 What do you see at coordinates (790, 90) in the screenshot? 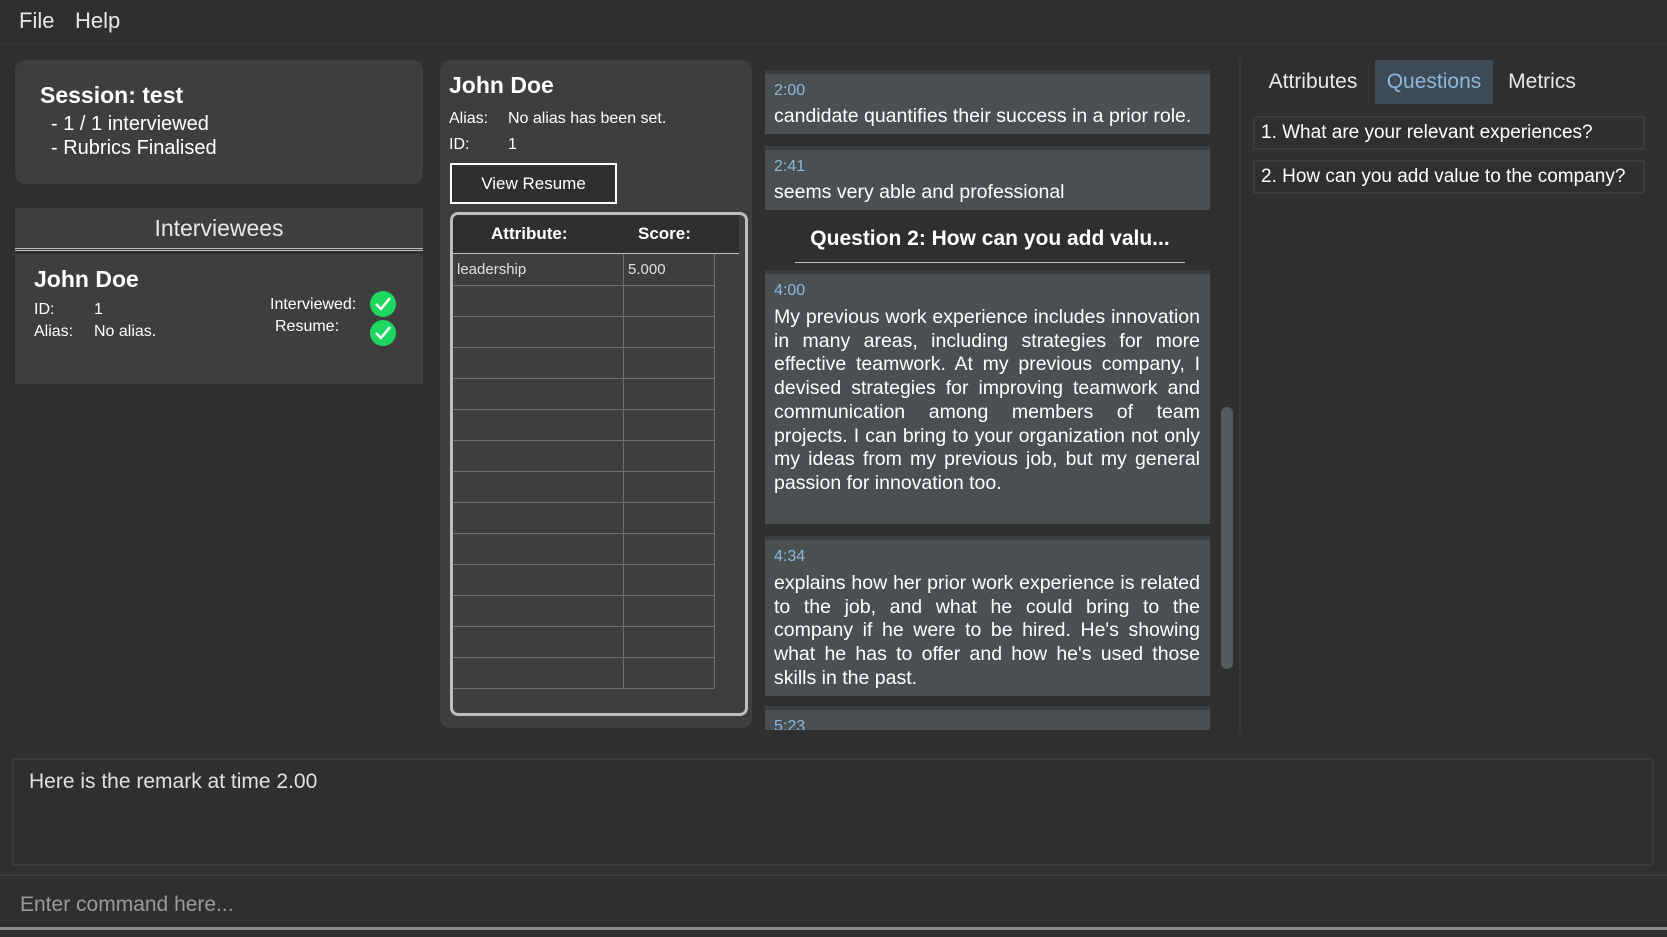
I see `remark-time: 2:00` at bounding box center [790, 90].